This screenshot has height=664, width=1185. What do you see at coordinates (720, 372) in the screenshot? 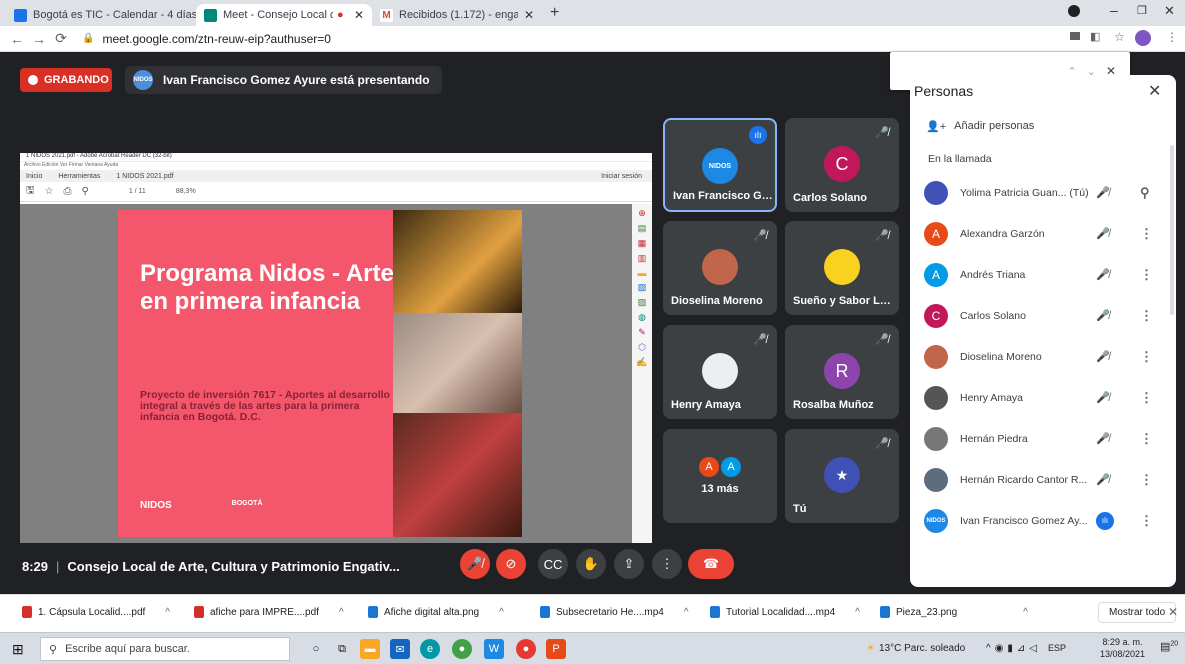
I see `tile-participant: 🎤̸ Henry Amaya` at bounding box center [720, 372].